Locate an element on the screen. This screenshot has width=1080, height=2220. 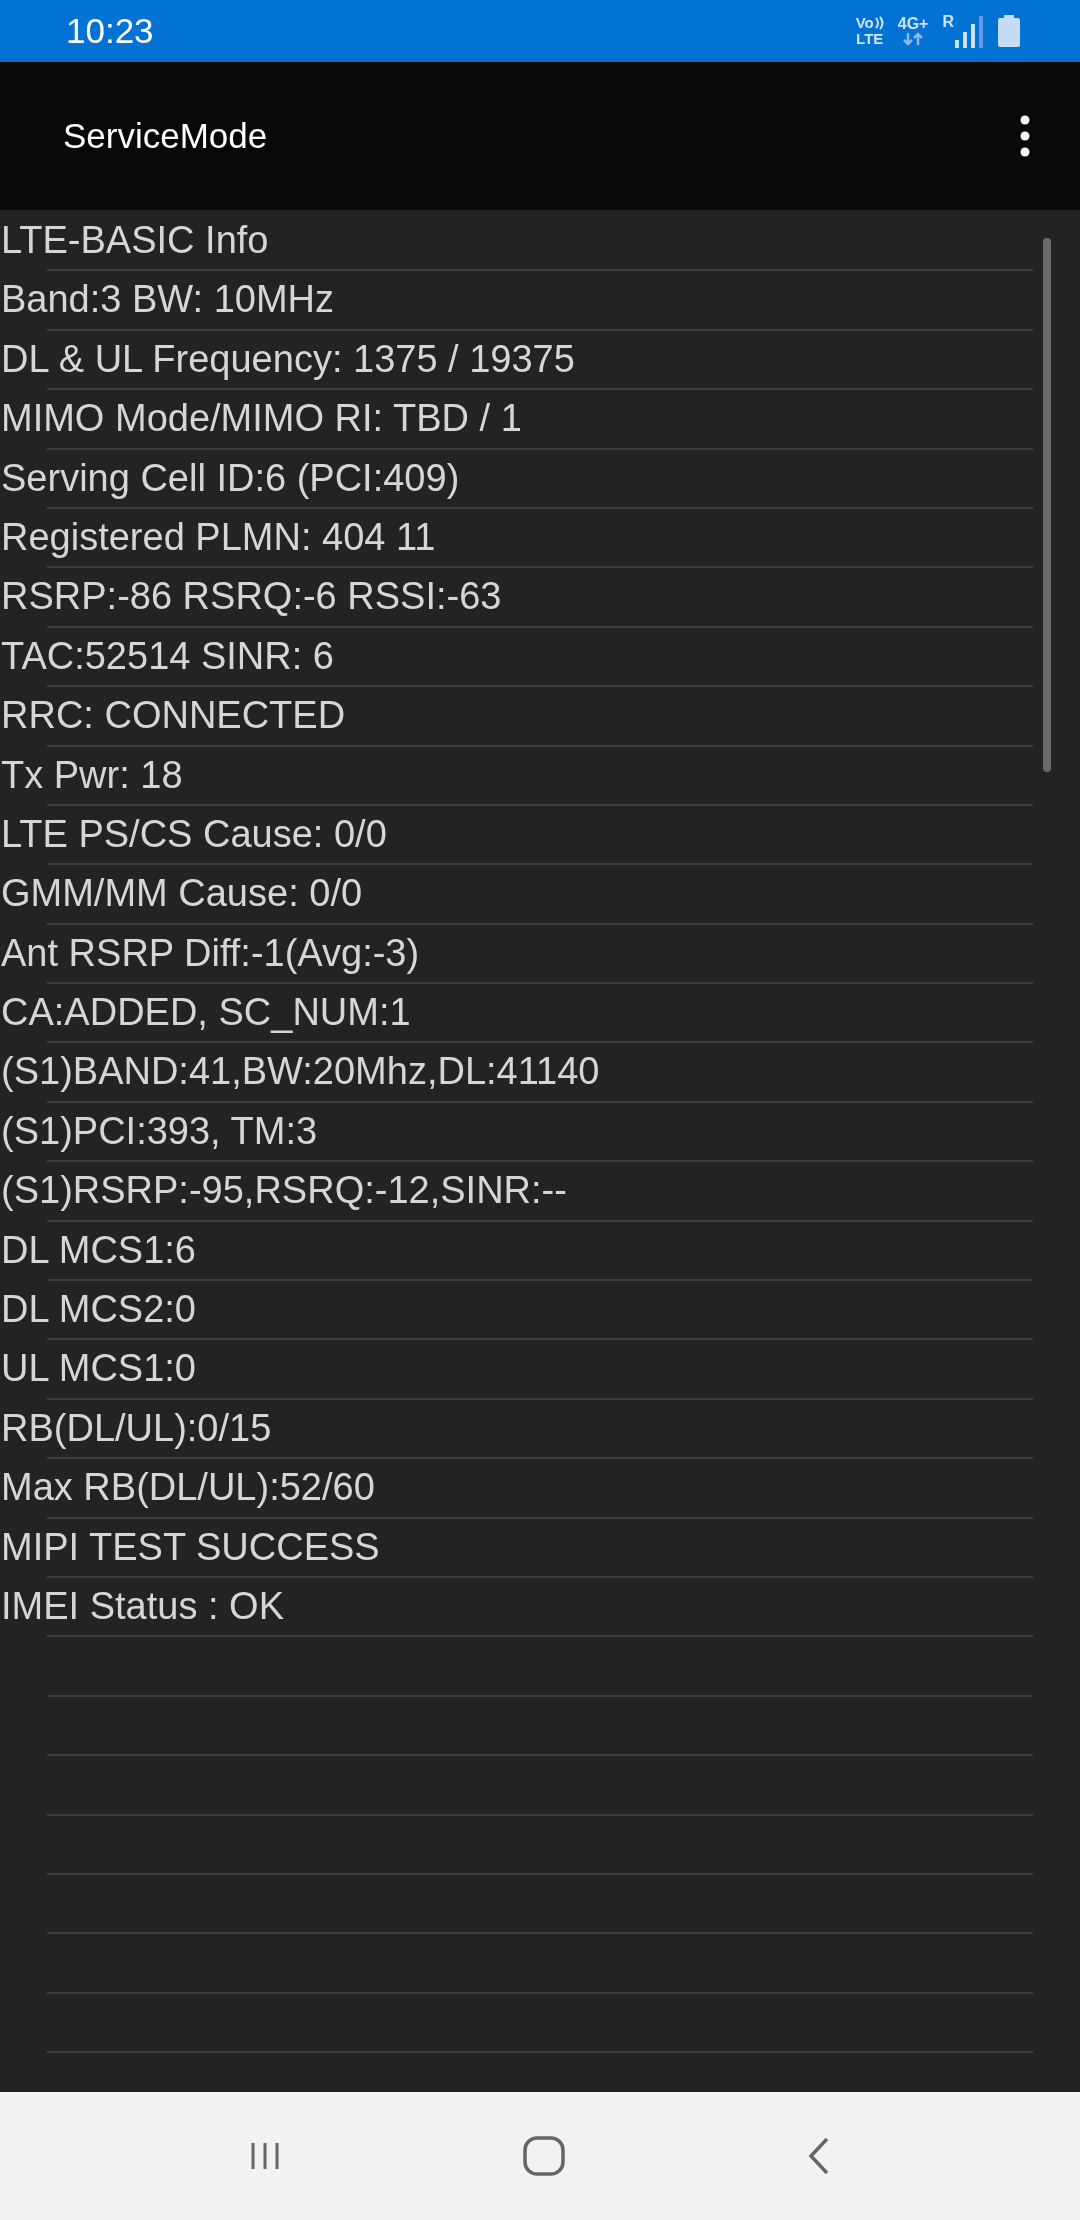
info-line: IMEI Status : OK is located at coordinates (142, 1606).